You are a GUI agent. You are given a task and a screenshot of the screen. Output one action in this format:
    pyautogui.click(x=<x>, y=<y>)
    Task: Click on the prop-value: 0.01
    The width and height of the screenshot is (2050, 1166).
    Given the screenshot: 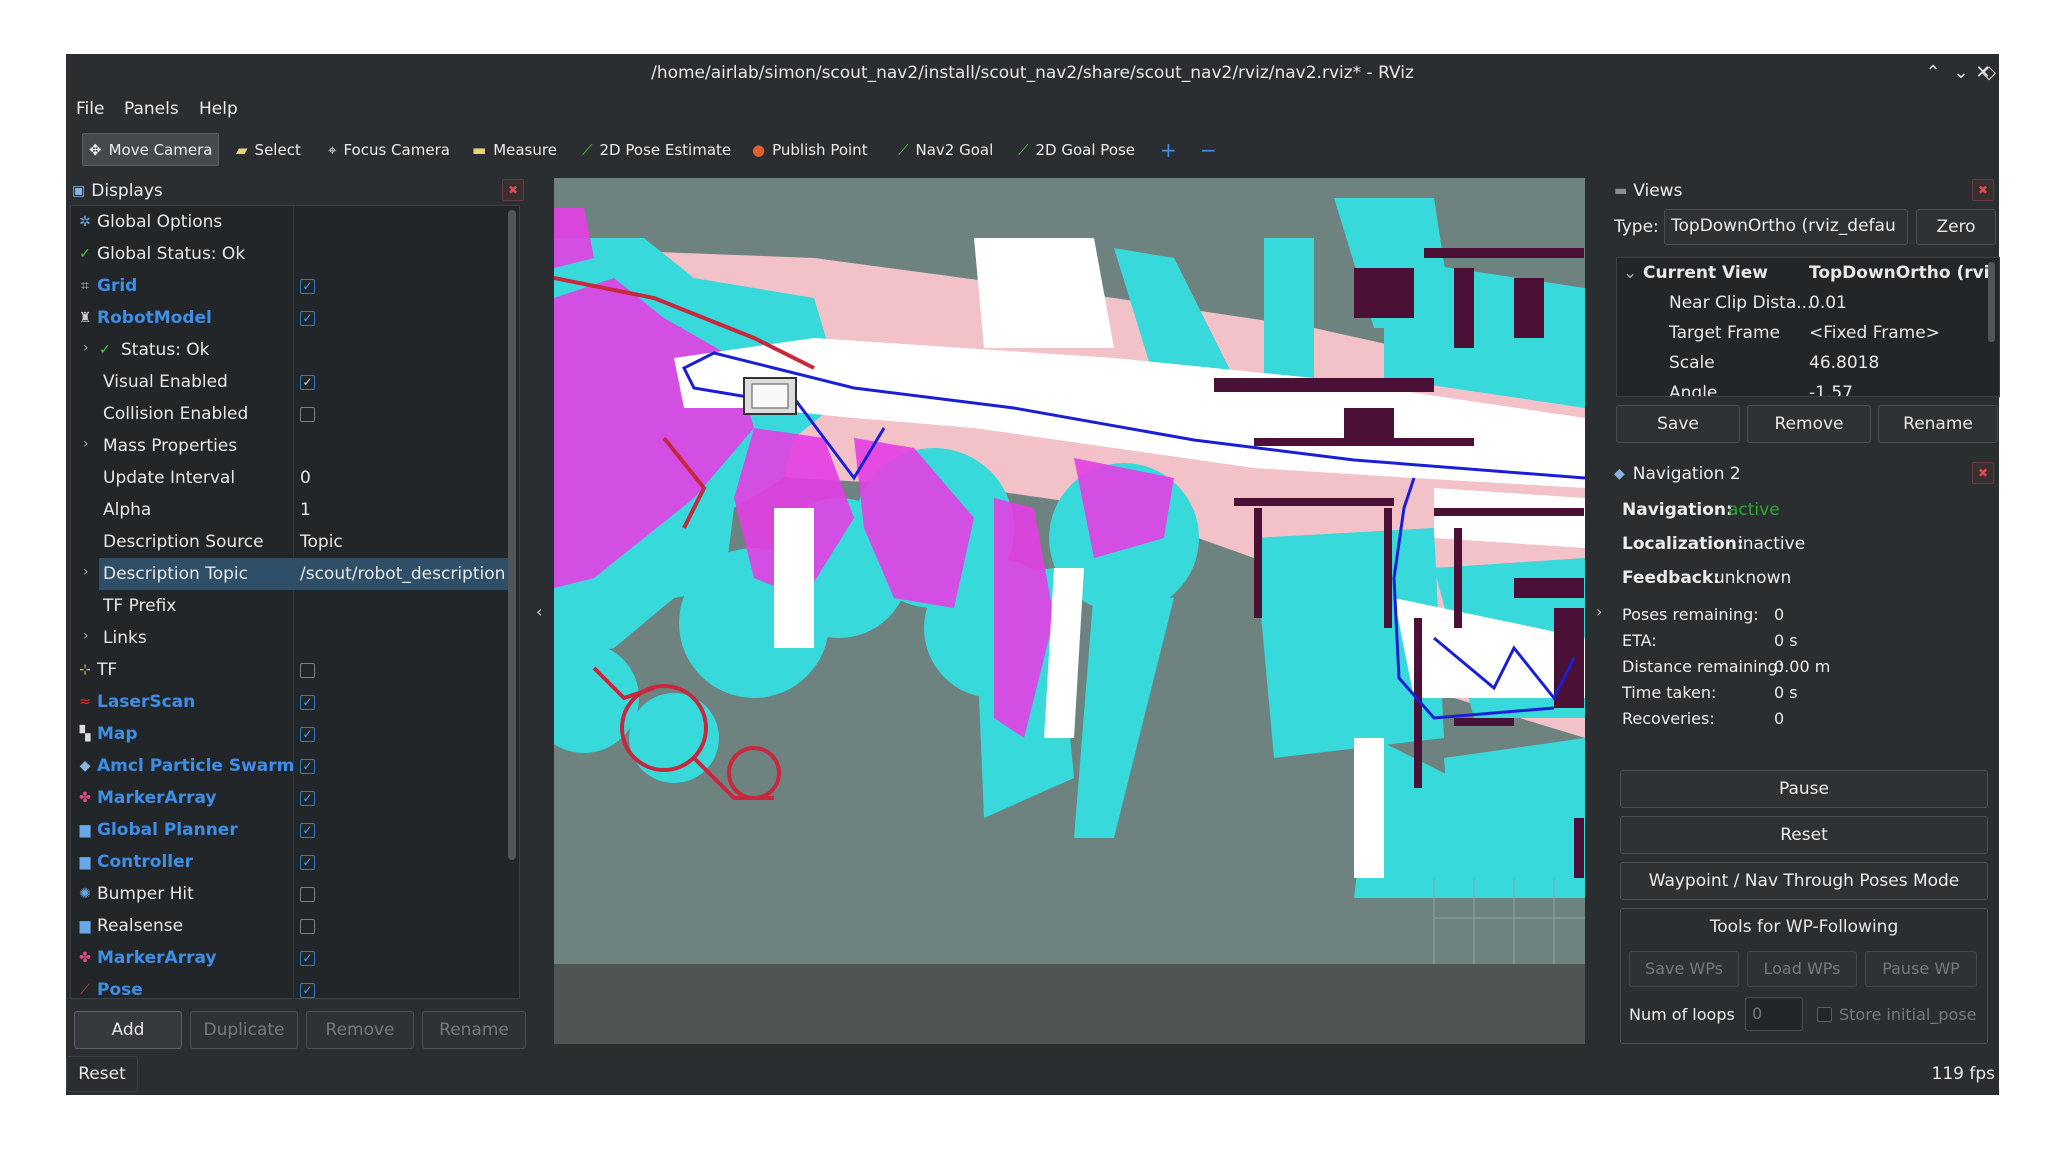 What is the action you would take?
    pyautogui.click(x=1899, y=303)
    